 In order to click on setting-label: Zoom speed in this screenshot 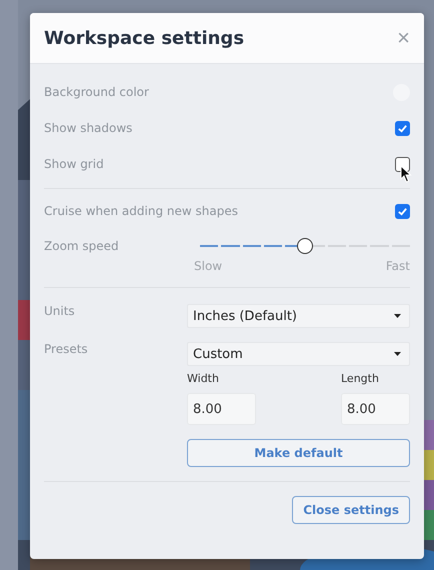, I will do `click(81, 247)`.